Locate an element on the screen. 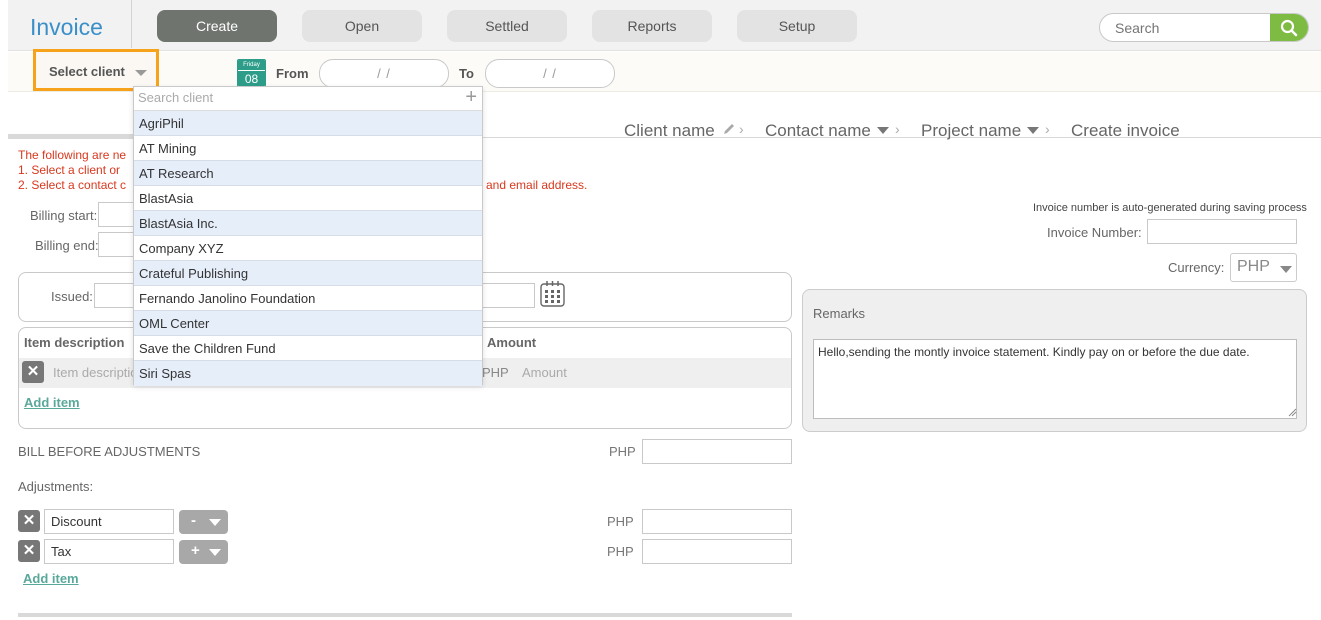 The width and height of the screenshot is (1321, 620). client-option: Company XYZ is located at coordinates (308, 248).